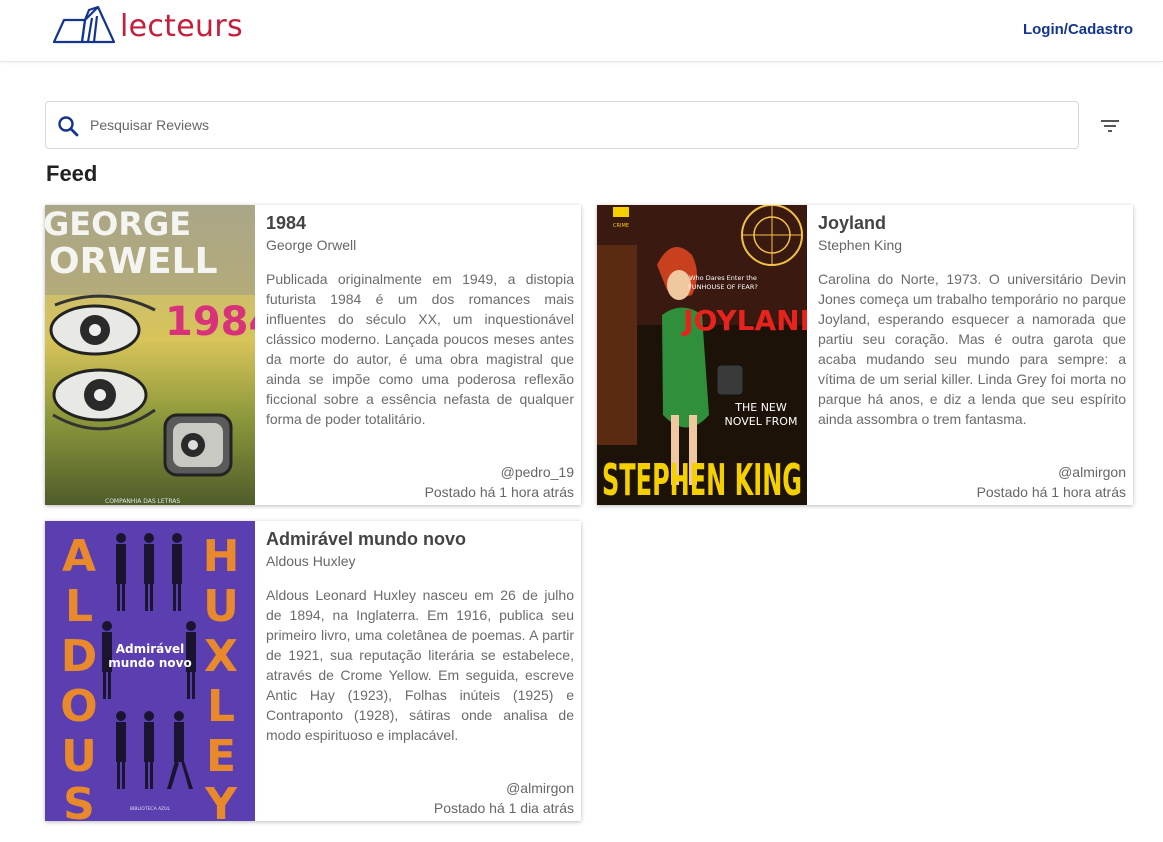  What do you see at coordinates (150, 809) in the screenshot?
I see `svg-text: BIBLIOTECA AZUL` at bounding box center [150, 809].